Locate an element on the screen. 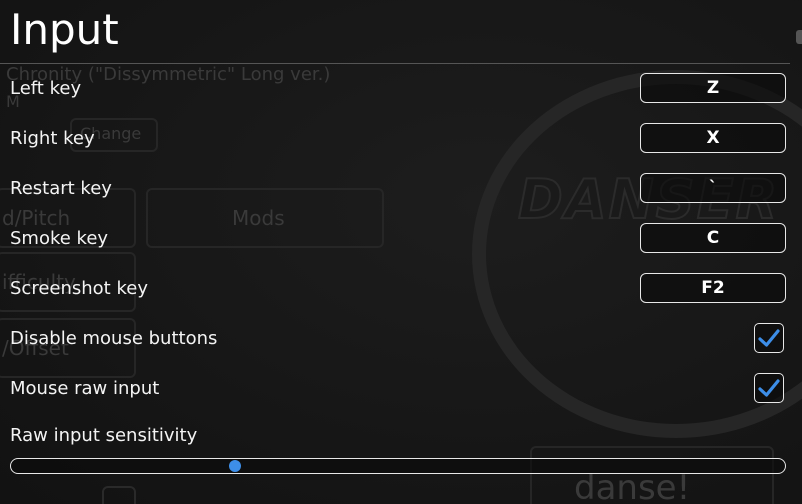  right-key-button: X is located at coordinates (713, 138).